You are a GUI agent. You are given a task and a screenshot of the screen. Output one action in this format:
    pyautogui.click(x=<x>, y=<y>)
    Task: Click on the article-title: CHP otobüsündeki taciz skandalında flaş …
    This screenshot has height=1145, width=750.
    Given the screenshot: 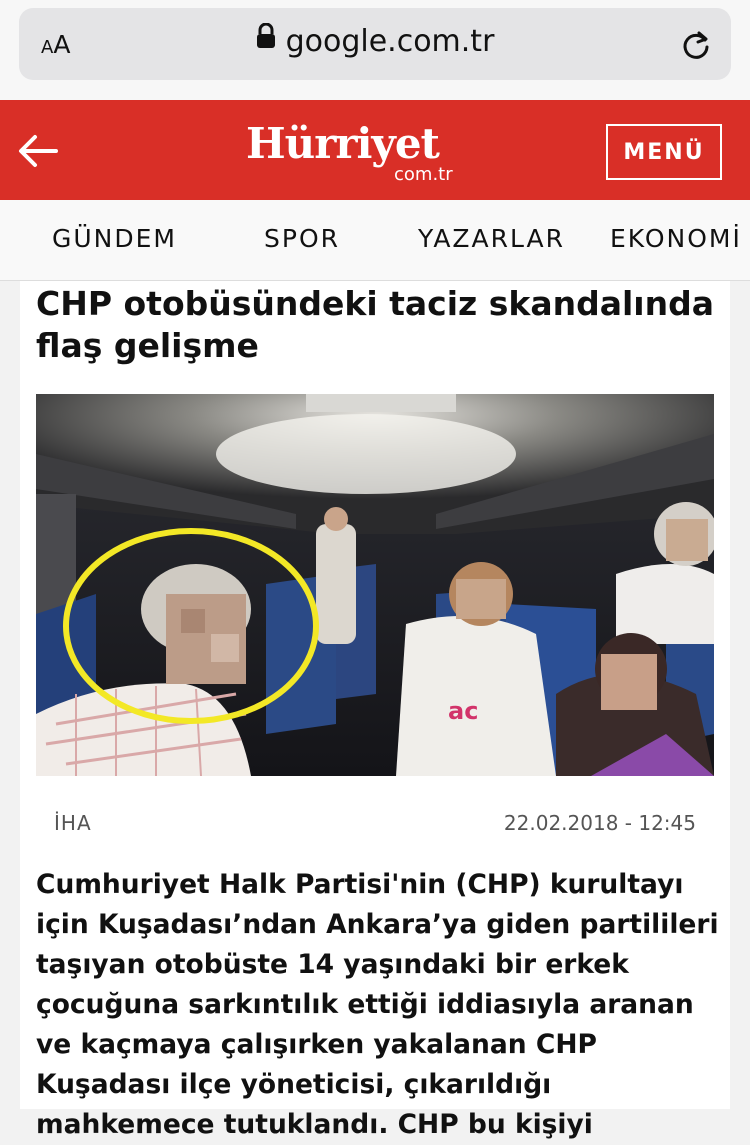 What is the action you would take?
    pyautogui.click(x=376, y=325)
    